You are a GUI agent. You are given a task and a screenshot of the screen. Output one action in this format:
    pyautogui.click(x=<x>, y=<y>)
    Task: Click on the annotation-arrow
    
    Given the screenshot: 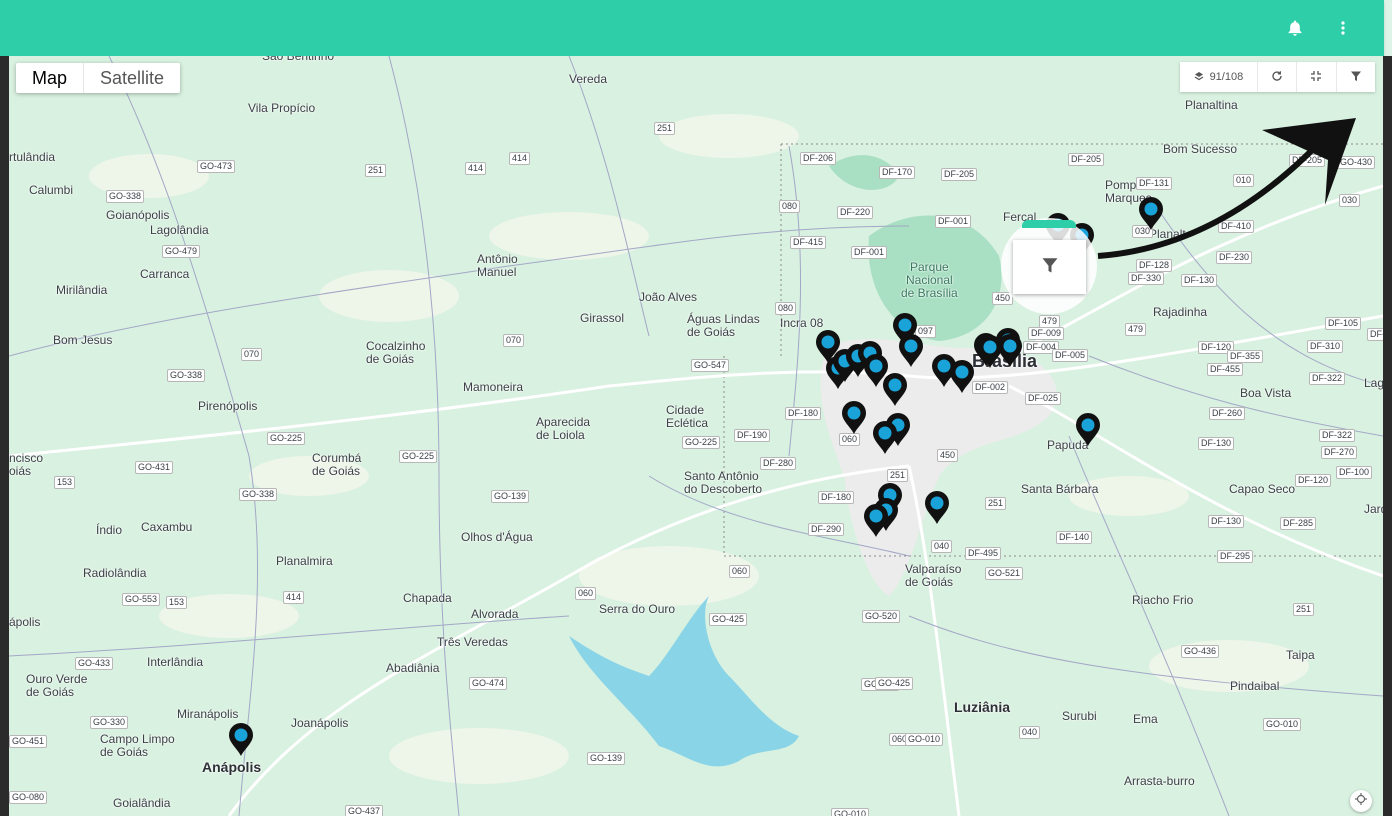 What is the action you would take?
    pyautogui.click(x=1226, y=188)
    